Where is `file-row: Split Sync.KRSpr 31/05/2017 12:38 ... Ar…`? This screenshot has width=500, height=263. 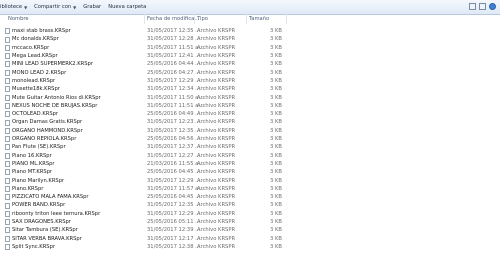
file-row: Split Sync.KRSpr 31/05/2017 12:38 ... Ar… is located at coordinates (250, 247).